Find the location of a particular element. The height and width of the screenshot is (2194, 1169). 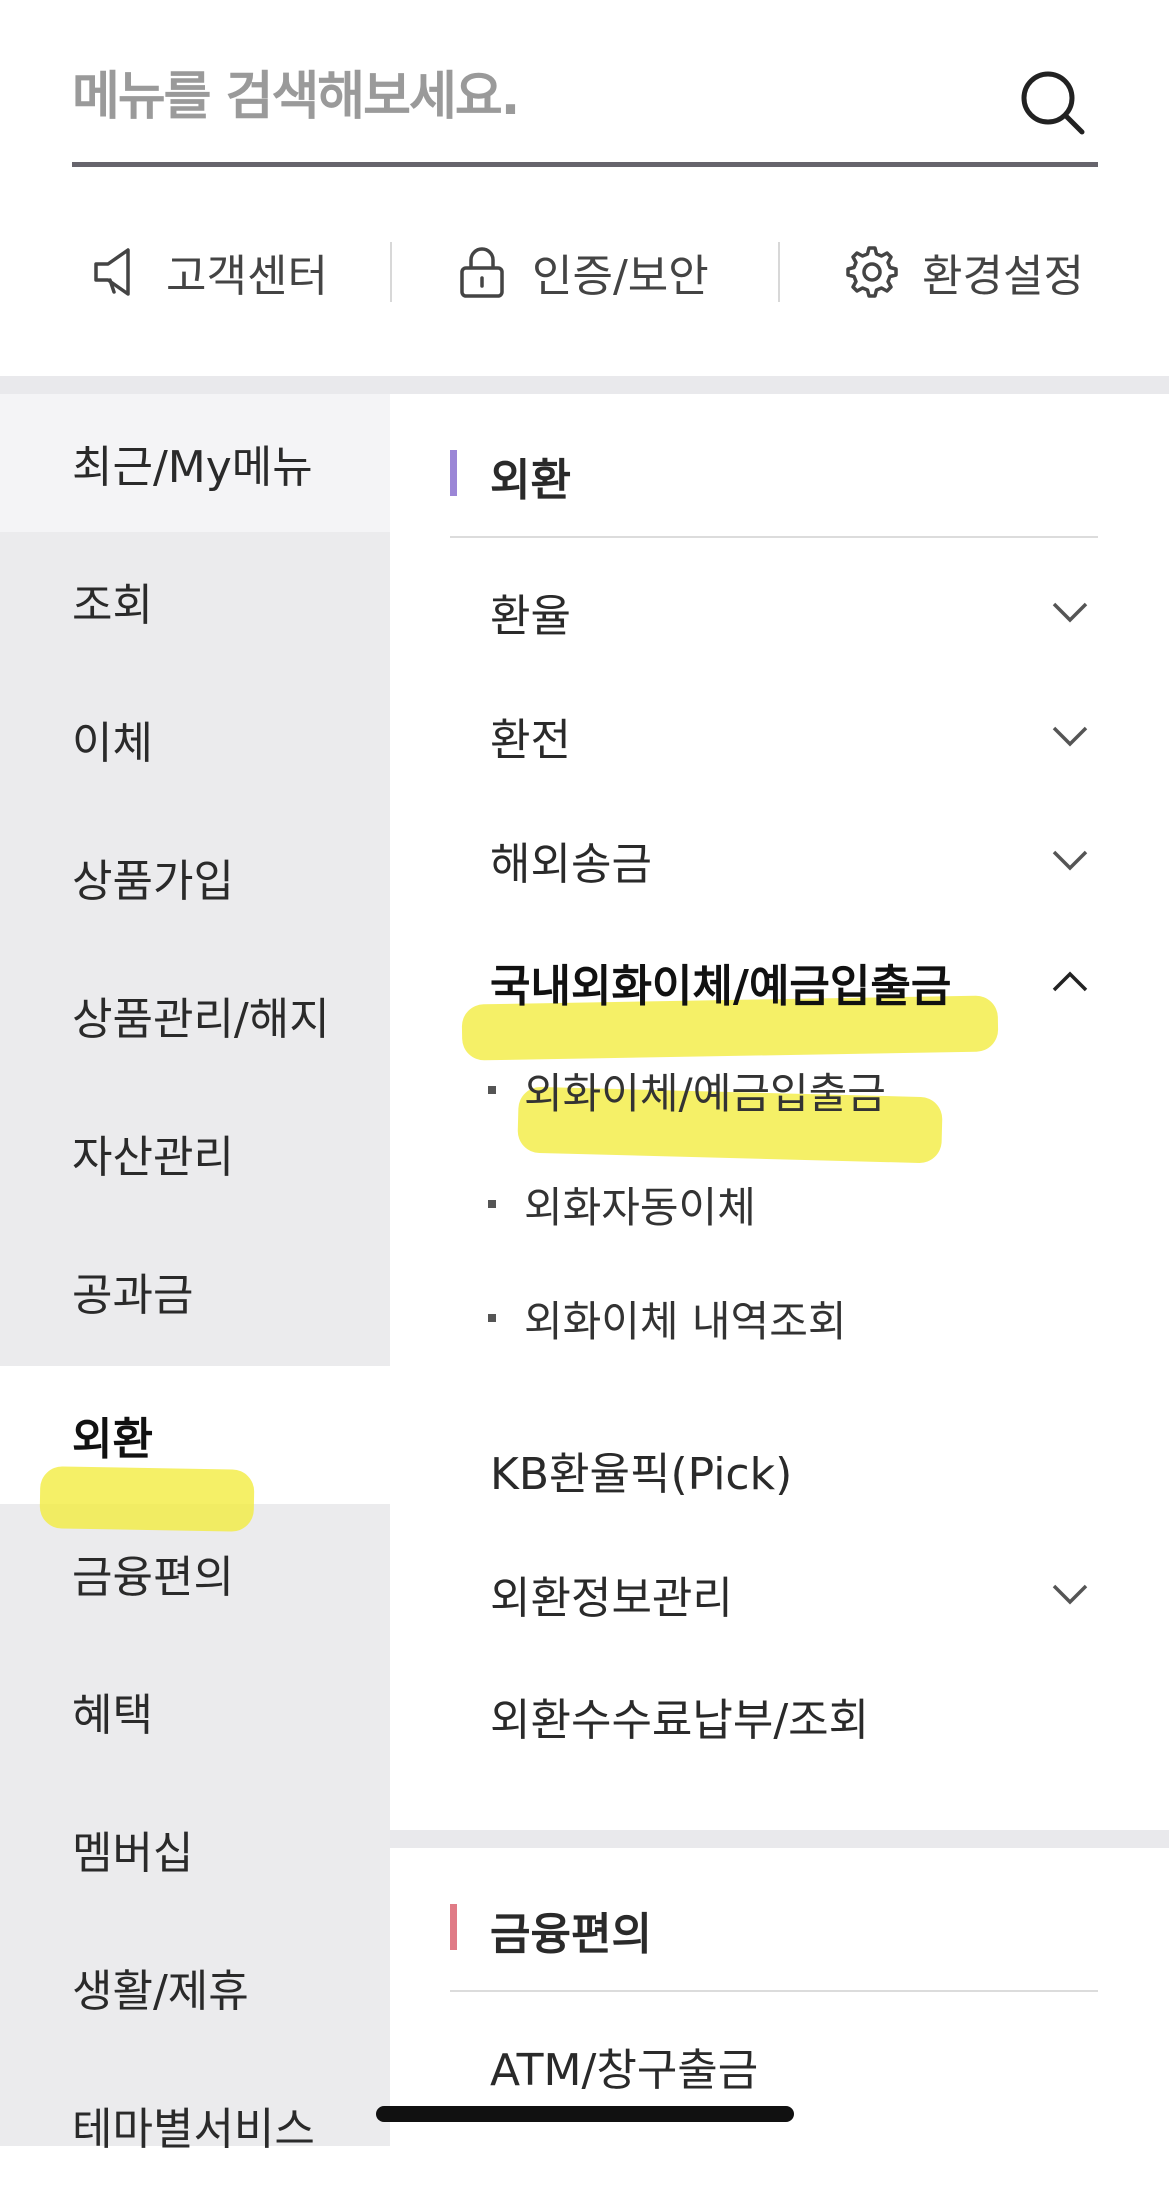

nav-item-product-management: 상품관리/해지 is located at coordinates (195, 1015).